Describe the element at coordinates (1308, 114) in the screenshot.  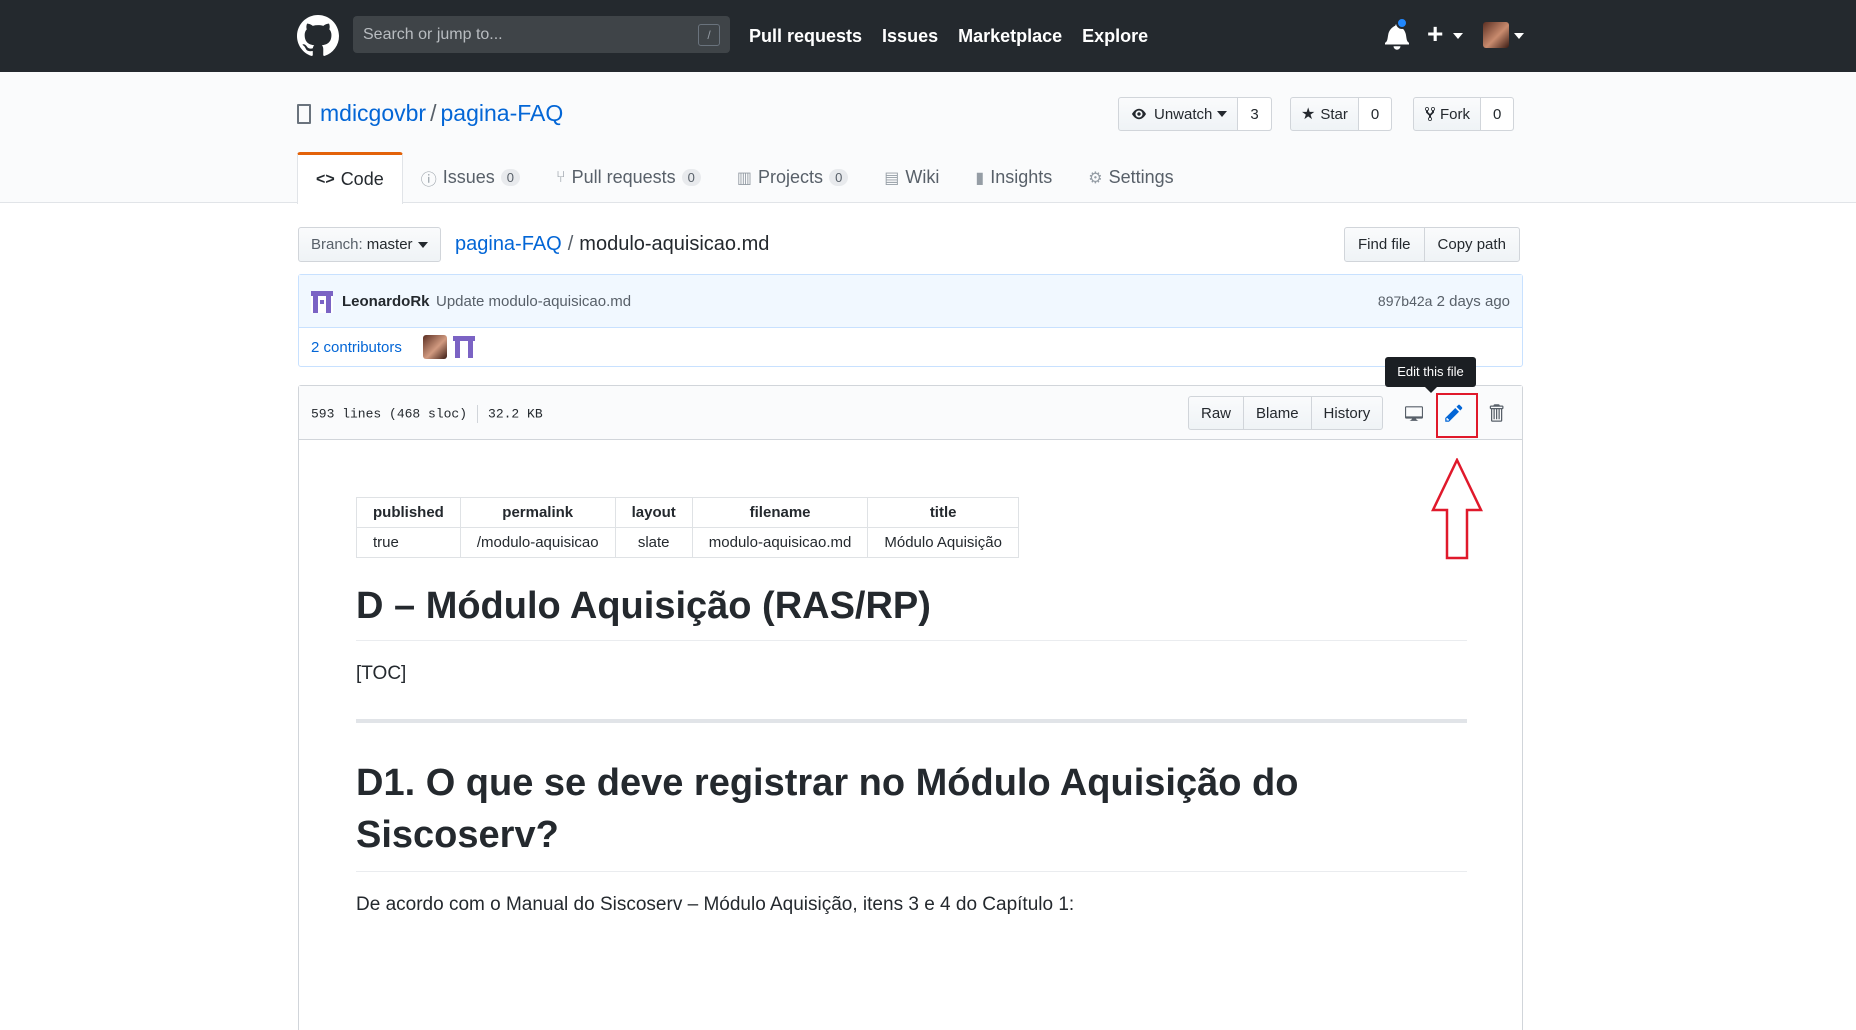
I see `star-icon: ★` at that location.